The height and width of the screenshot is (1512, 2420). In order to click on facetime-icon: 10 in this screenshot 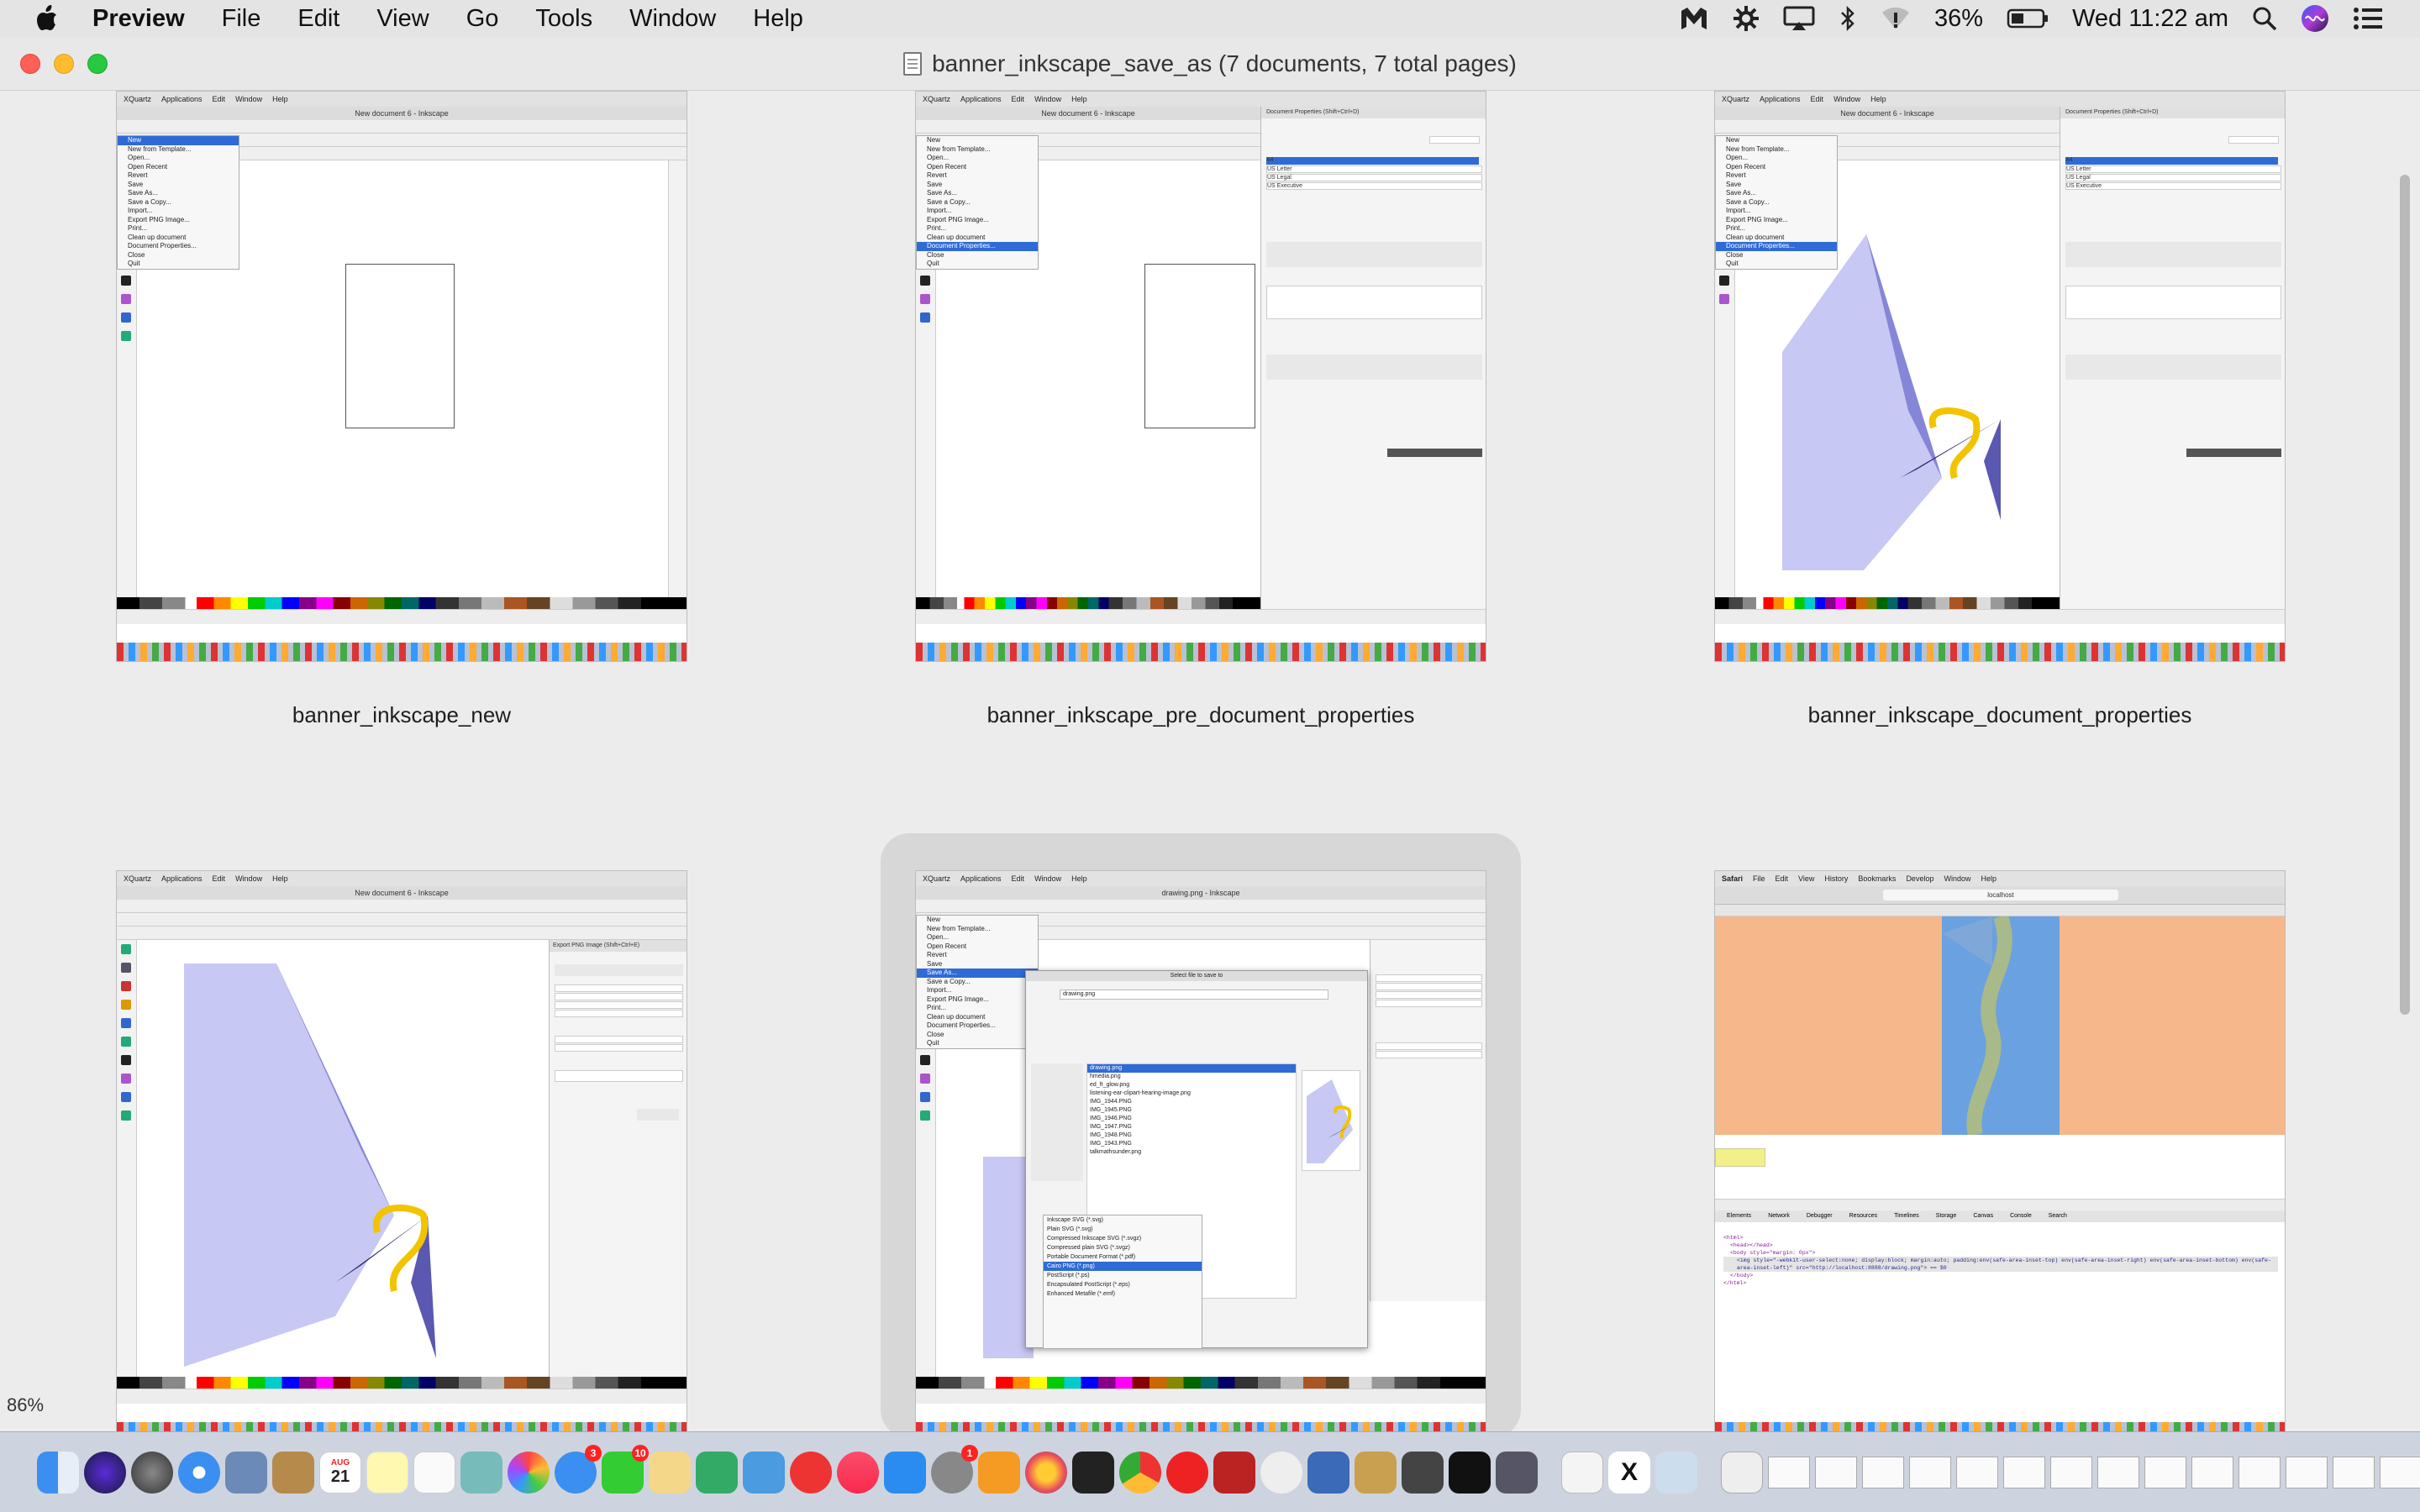, I will do `click(626, 1469)`.